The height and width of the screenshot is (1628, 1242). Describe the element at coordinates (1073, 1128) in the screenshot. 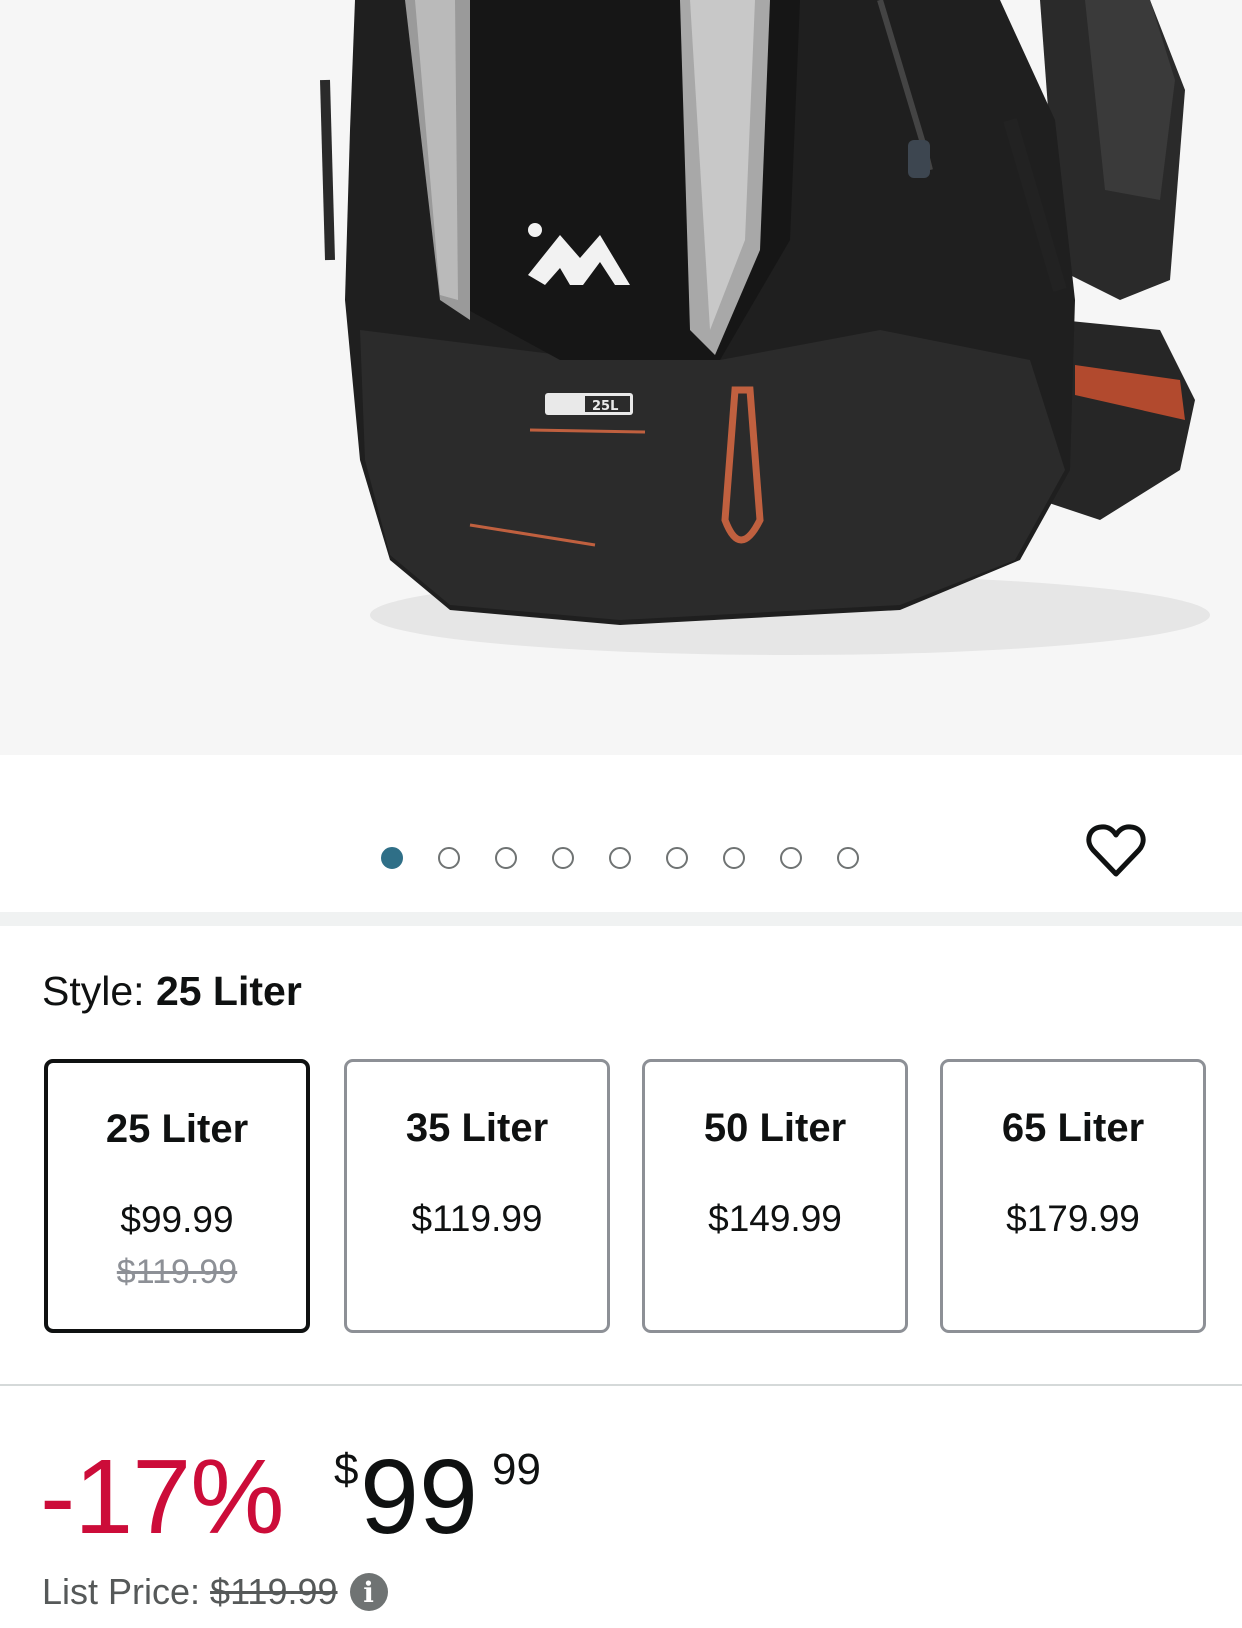

I see `swatch-name: 65 Liter` at that location.